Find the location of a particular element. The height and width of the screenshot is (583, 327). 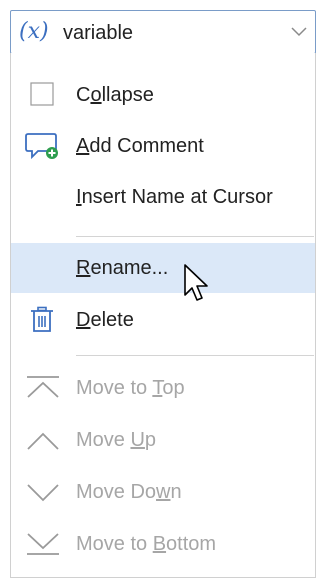

variable-icon: (x) is located at coordinates (34, 31).